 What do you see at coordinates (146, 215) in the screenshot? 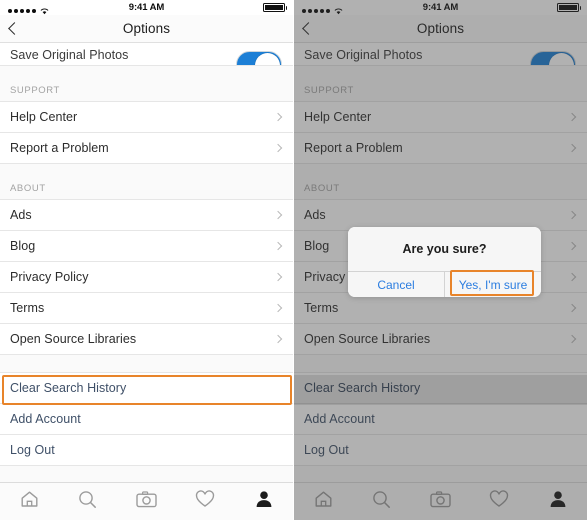
I see `row-ads: Ads` at bounding box center [146, 215].